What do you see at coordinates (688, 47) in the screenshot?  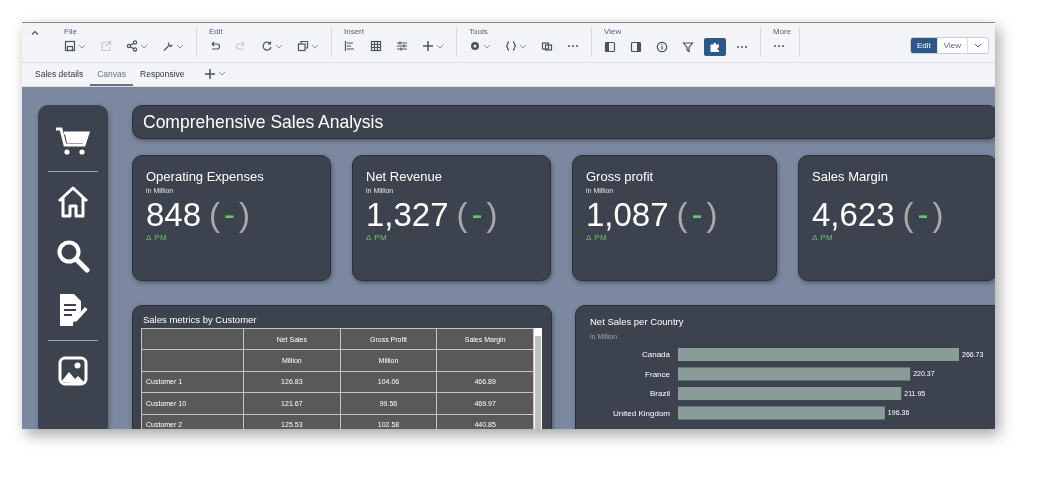 I see `filter-icon` at bounding box center [688, 47].